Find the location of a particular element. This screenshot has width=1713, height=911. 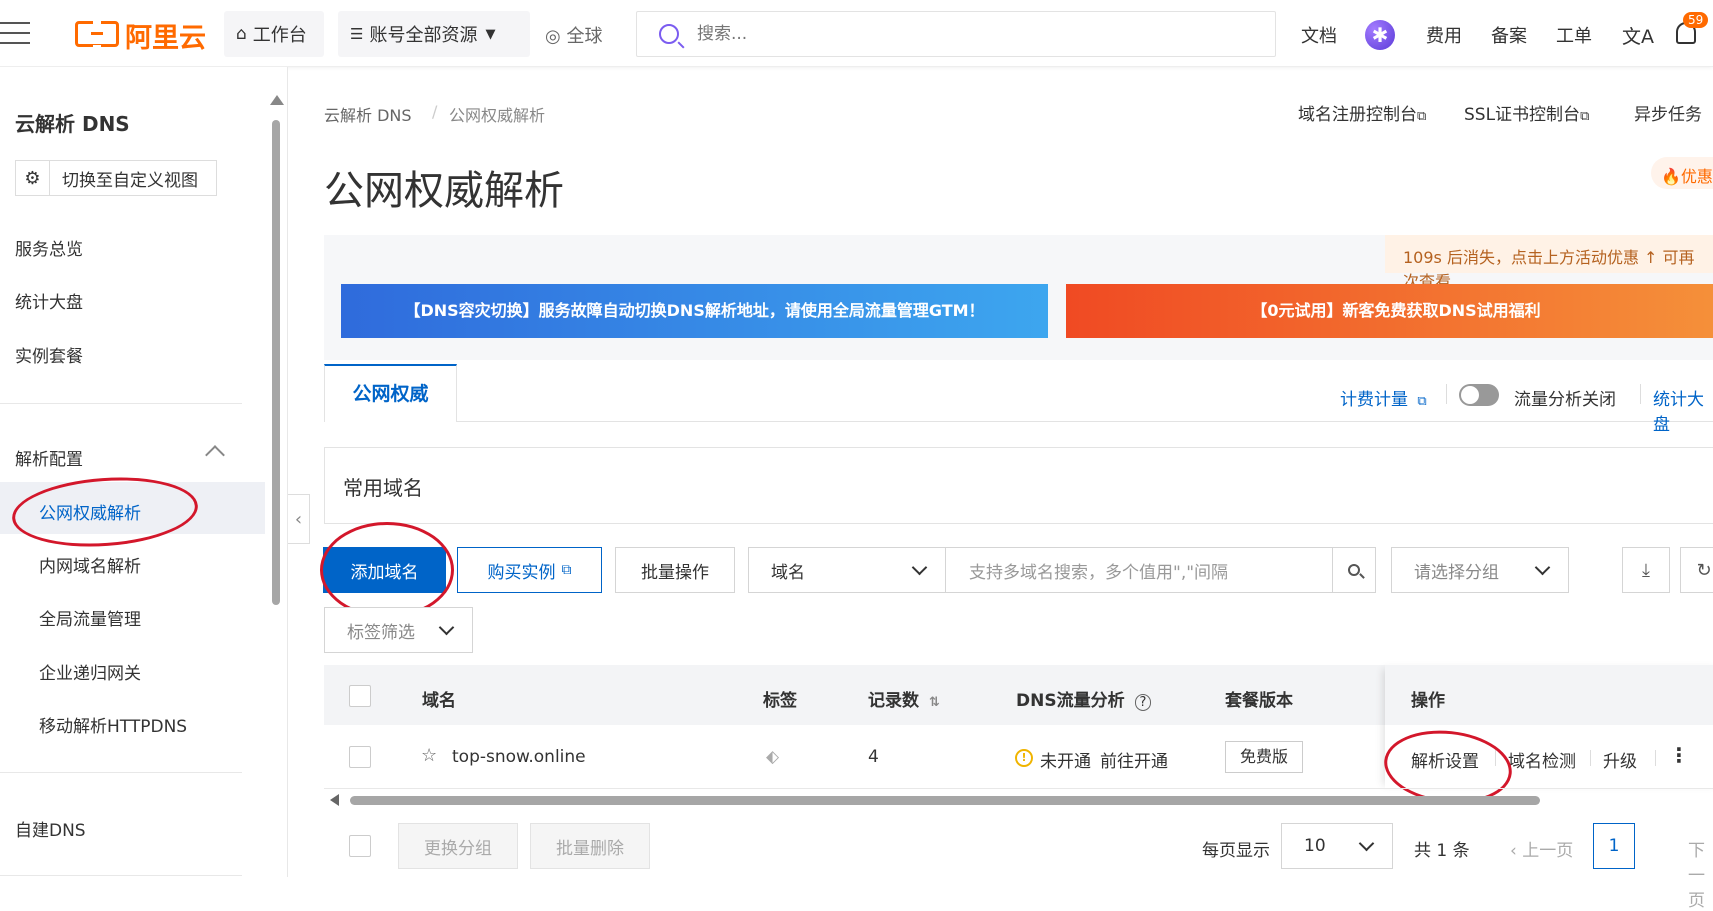

sort-icon: ⇅ is located at coordinates (934, 702).